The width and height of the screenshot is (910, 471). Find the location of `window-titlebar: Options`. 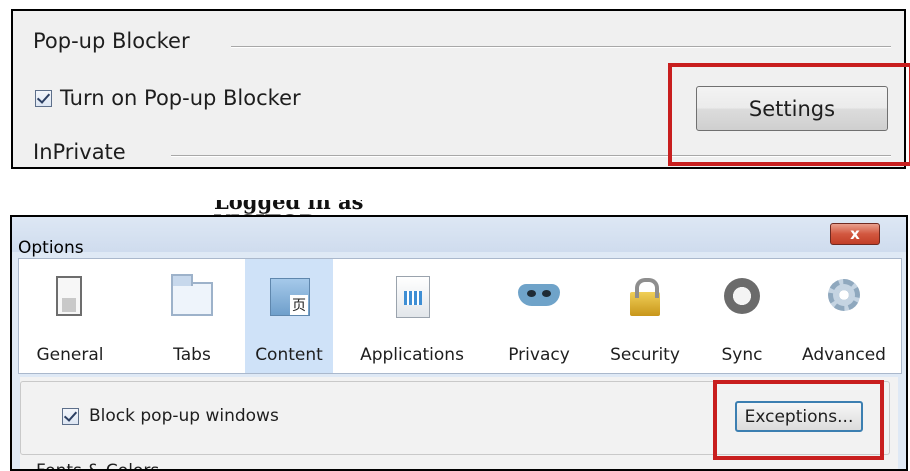

window-titlebar: Options is located at coordinates (459, 237).